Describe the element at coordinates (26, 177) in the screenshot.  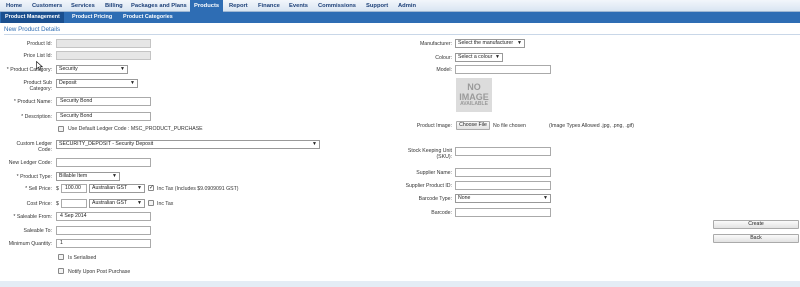
I see `product-type-label: Product Type:` at that location.